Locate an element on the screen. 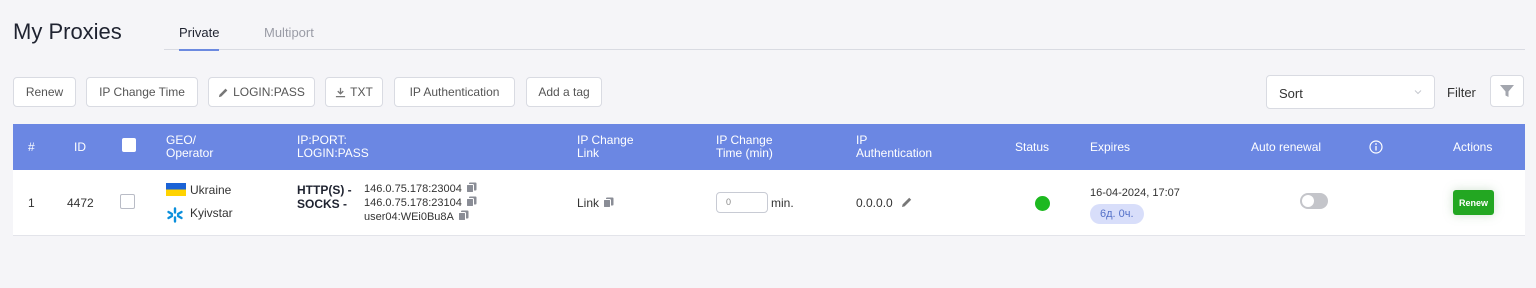 The image size is (1536, 288). txt-download-button: TXT is located at coordinates (354, 92).